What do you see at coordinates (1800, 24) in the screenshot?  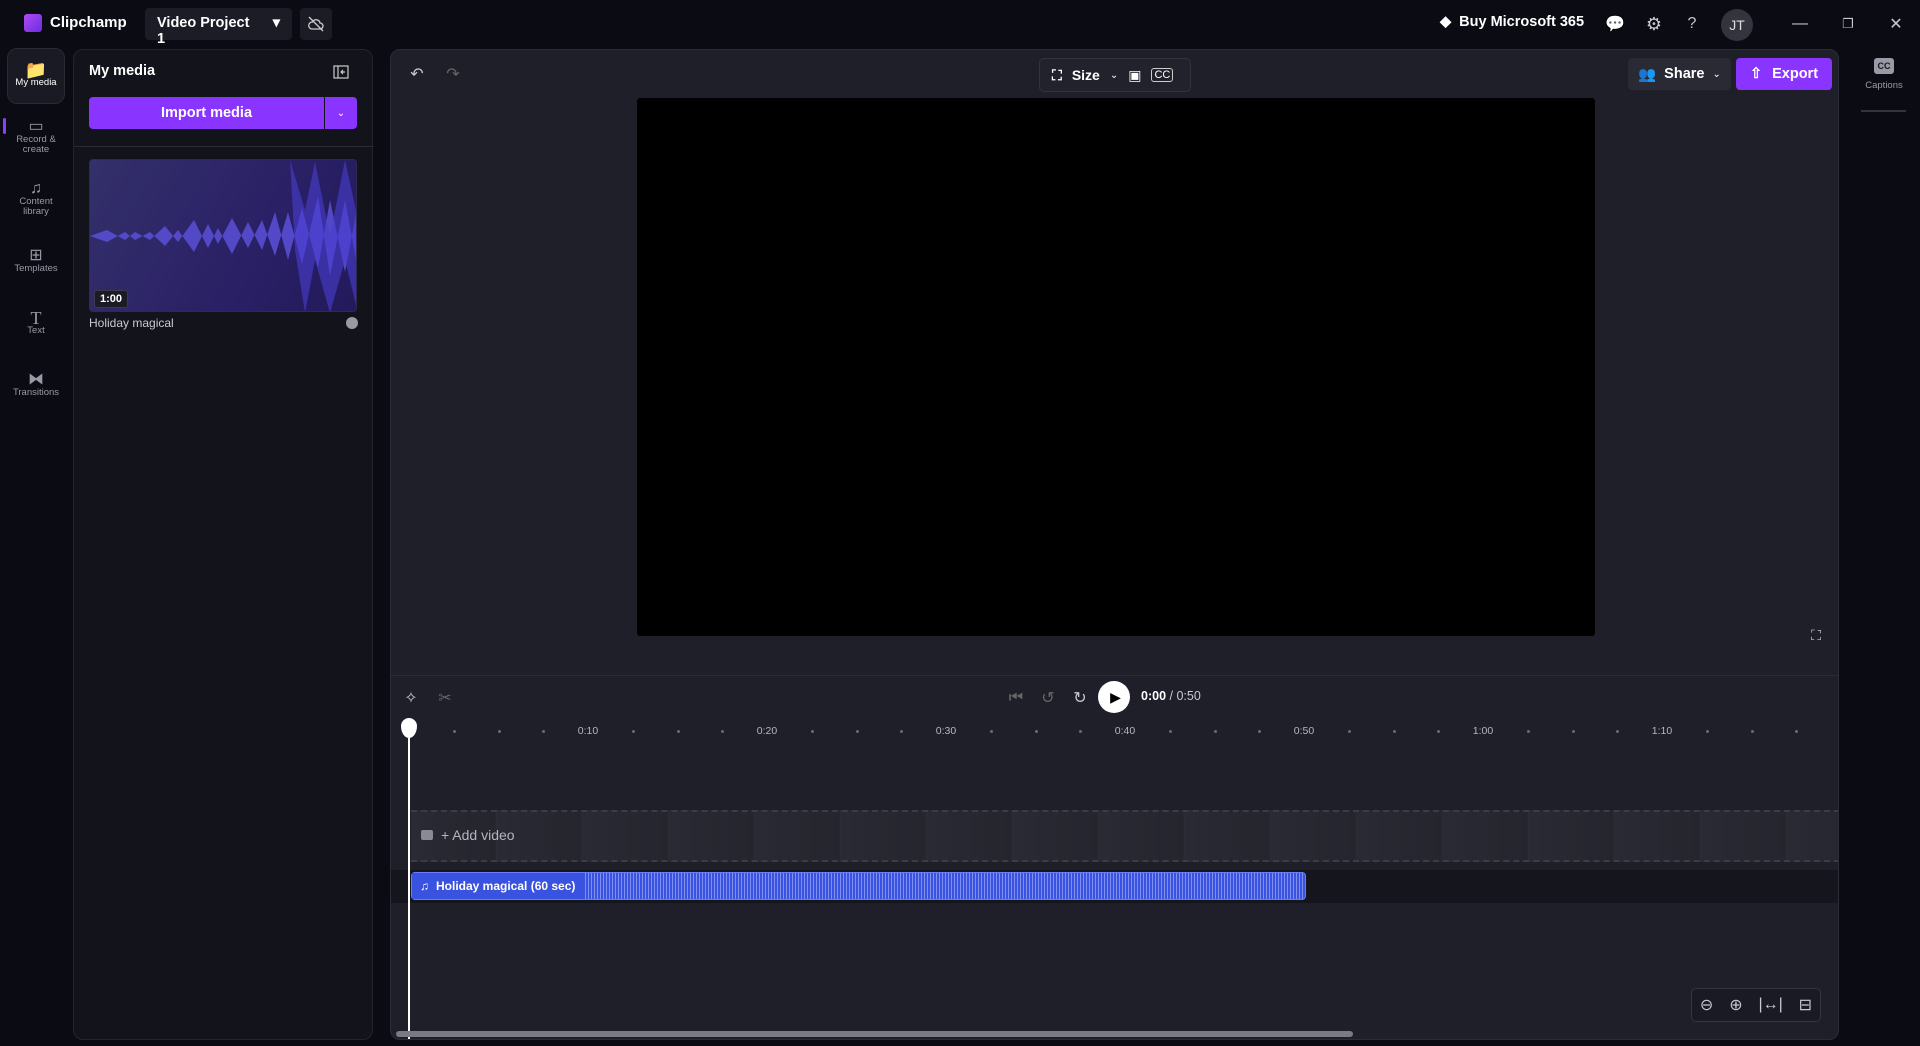 I see `minimize-icon: —` at bounding box center [1800, 24].